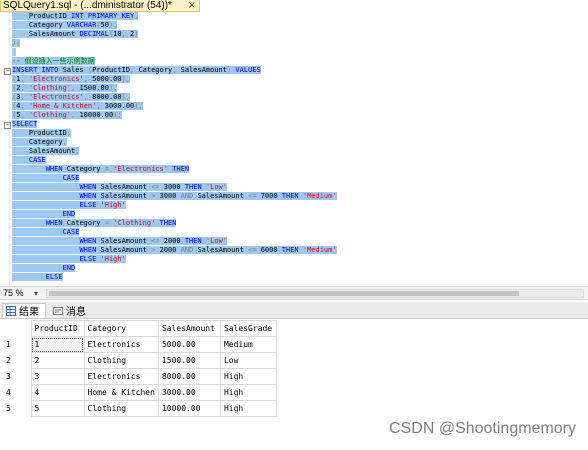 The width and height of the screenshot is (588, 450). I want to click on scrollbar-thumb, so click(284, 293).